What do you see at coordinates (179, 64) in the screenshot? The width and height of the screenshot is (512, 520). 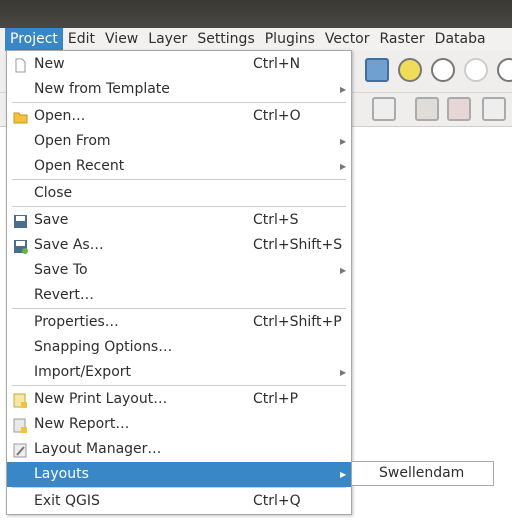 I see `menu-item-new: New Ctrl+N` at bounding box center [179, 64].